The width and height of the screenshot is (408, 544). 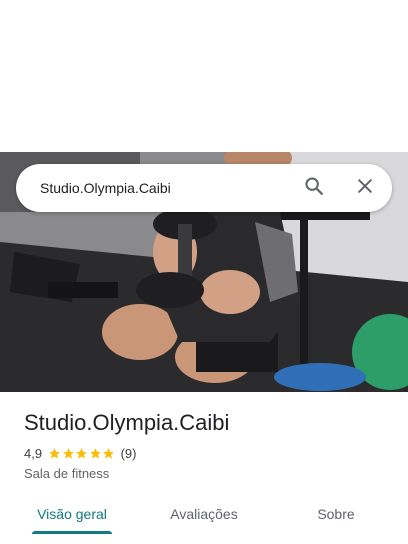 What do you see at coordinates (33, 453) in the screenshot?
I see `rating-value: 4,9` at bounding box center [33, 453].